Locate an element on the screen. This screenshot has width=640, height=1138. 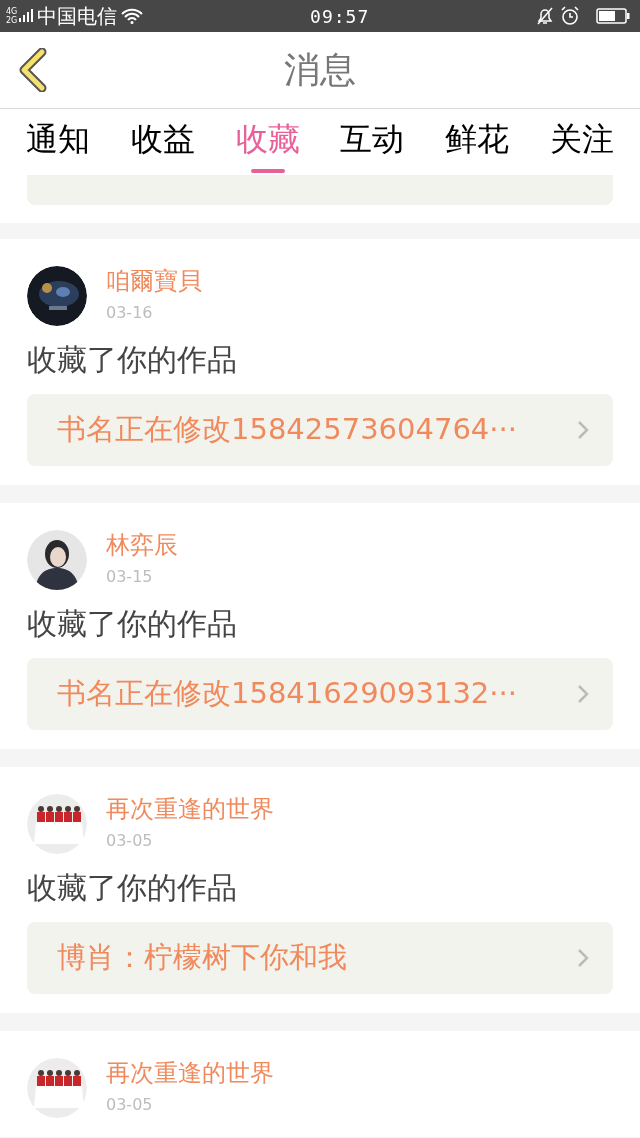
battery-icon is located at coordinates (613, 16).